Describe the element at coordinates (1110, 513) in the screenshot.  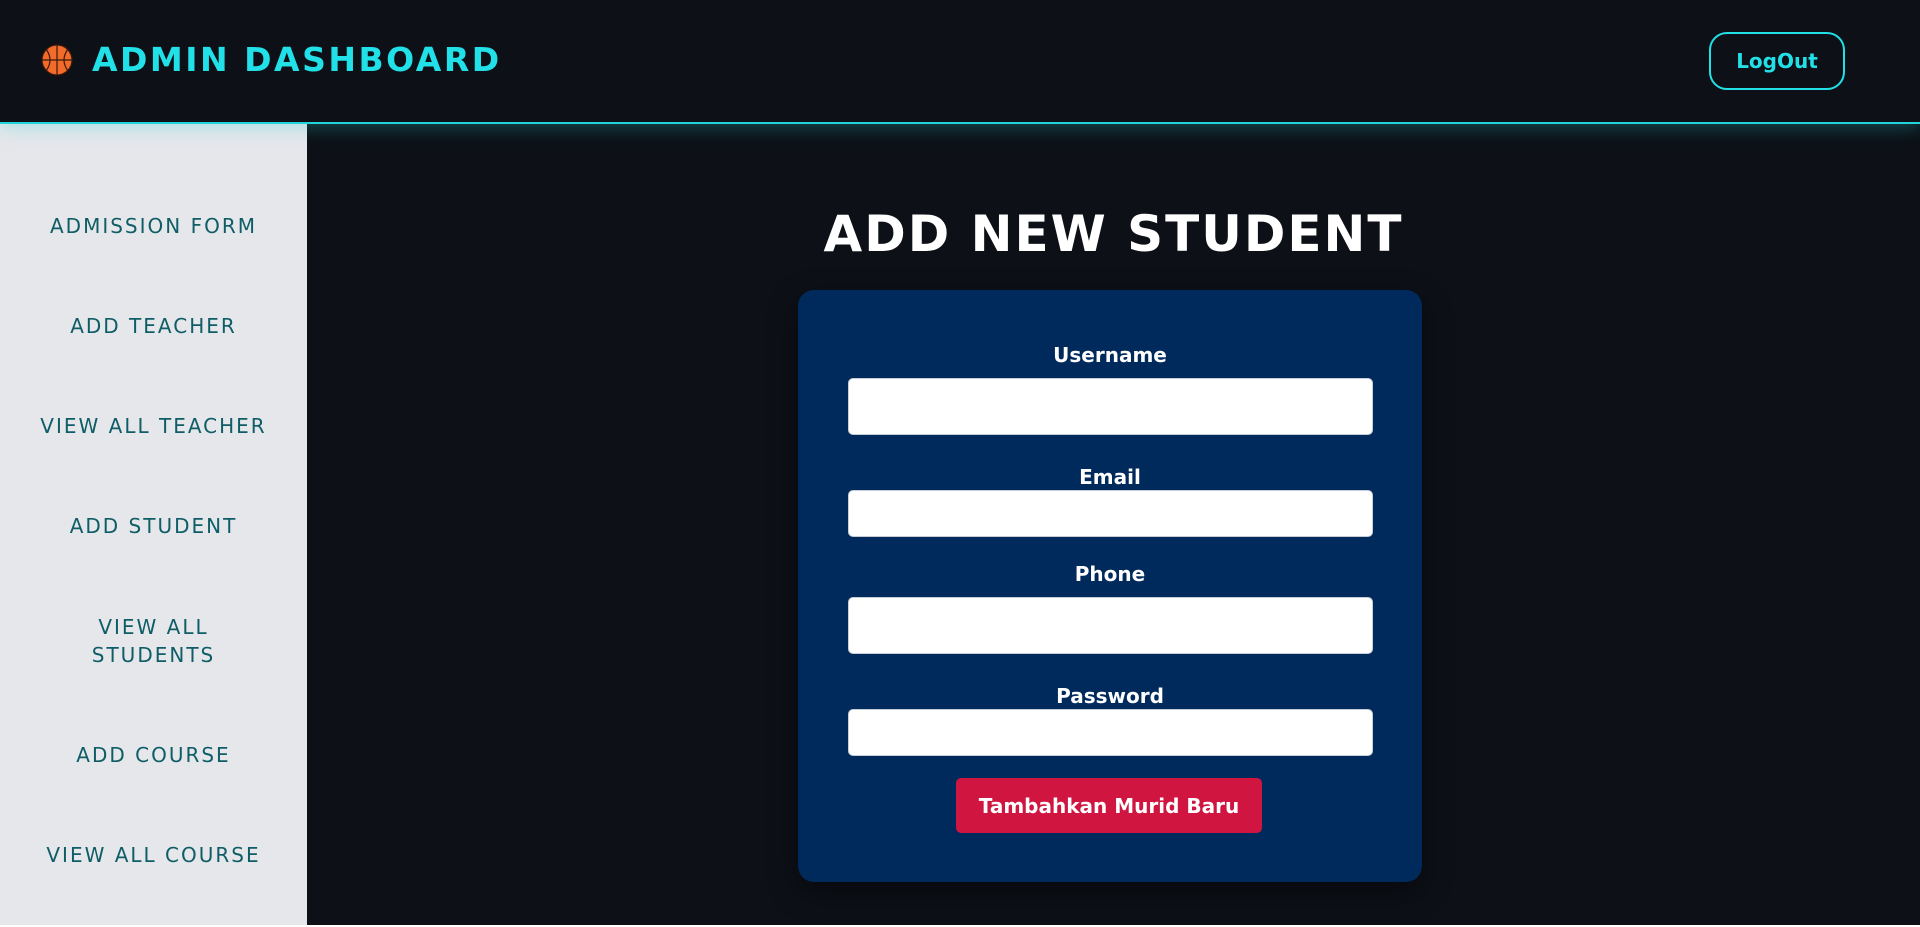
I see `email-input` at that location.